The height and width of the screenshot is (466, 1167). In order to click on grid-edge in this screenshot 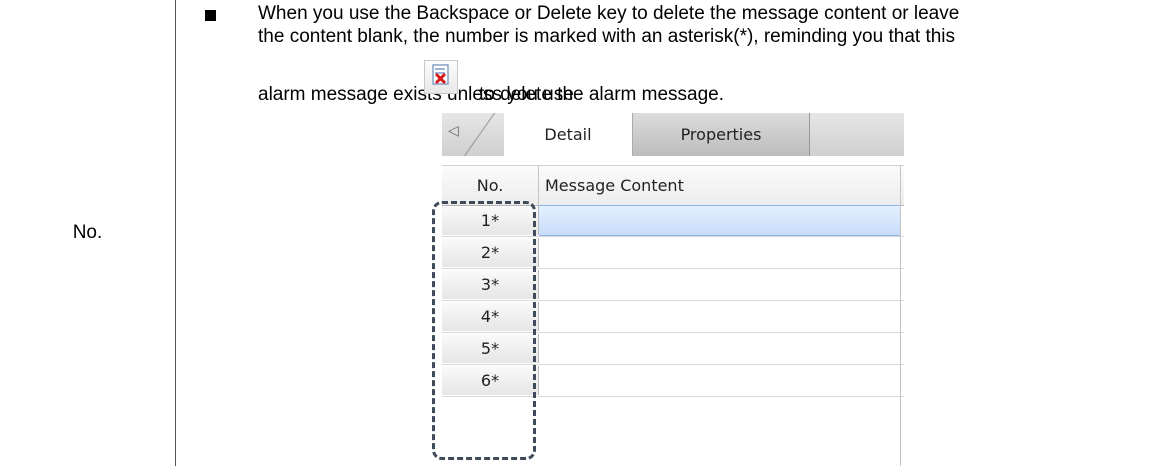, I will do `click(900, 335)`.